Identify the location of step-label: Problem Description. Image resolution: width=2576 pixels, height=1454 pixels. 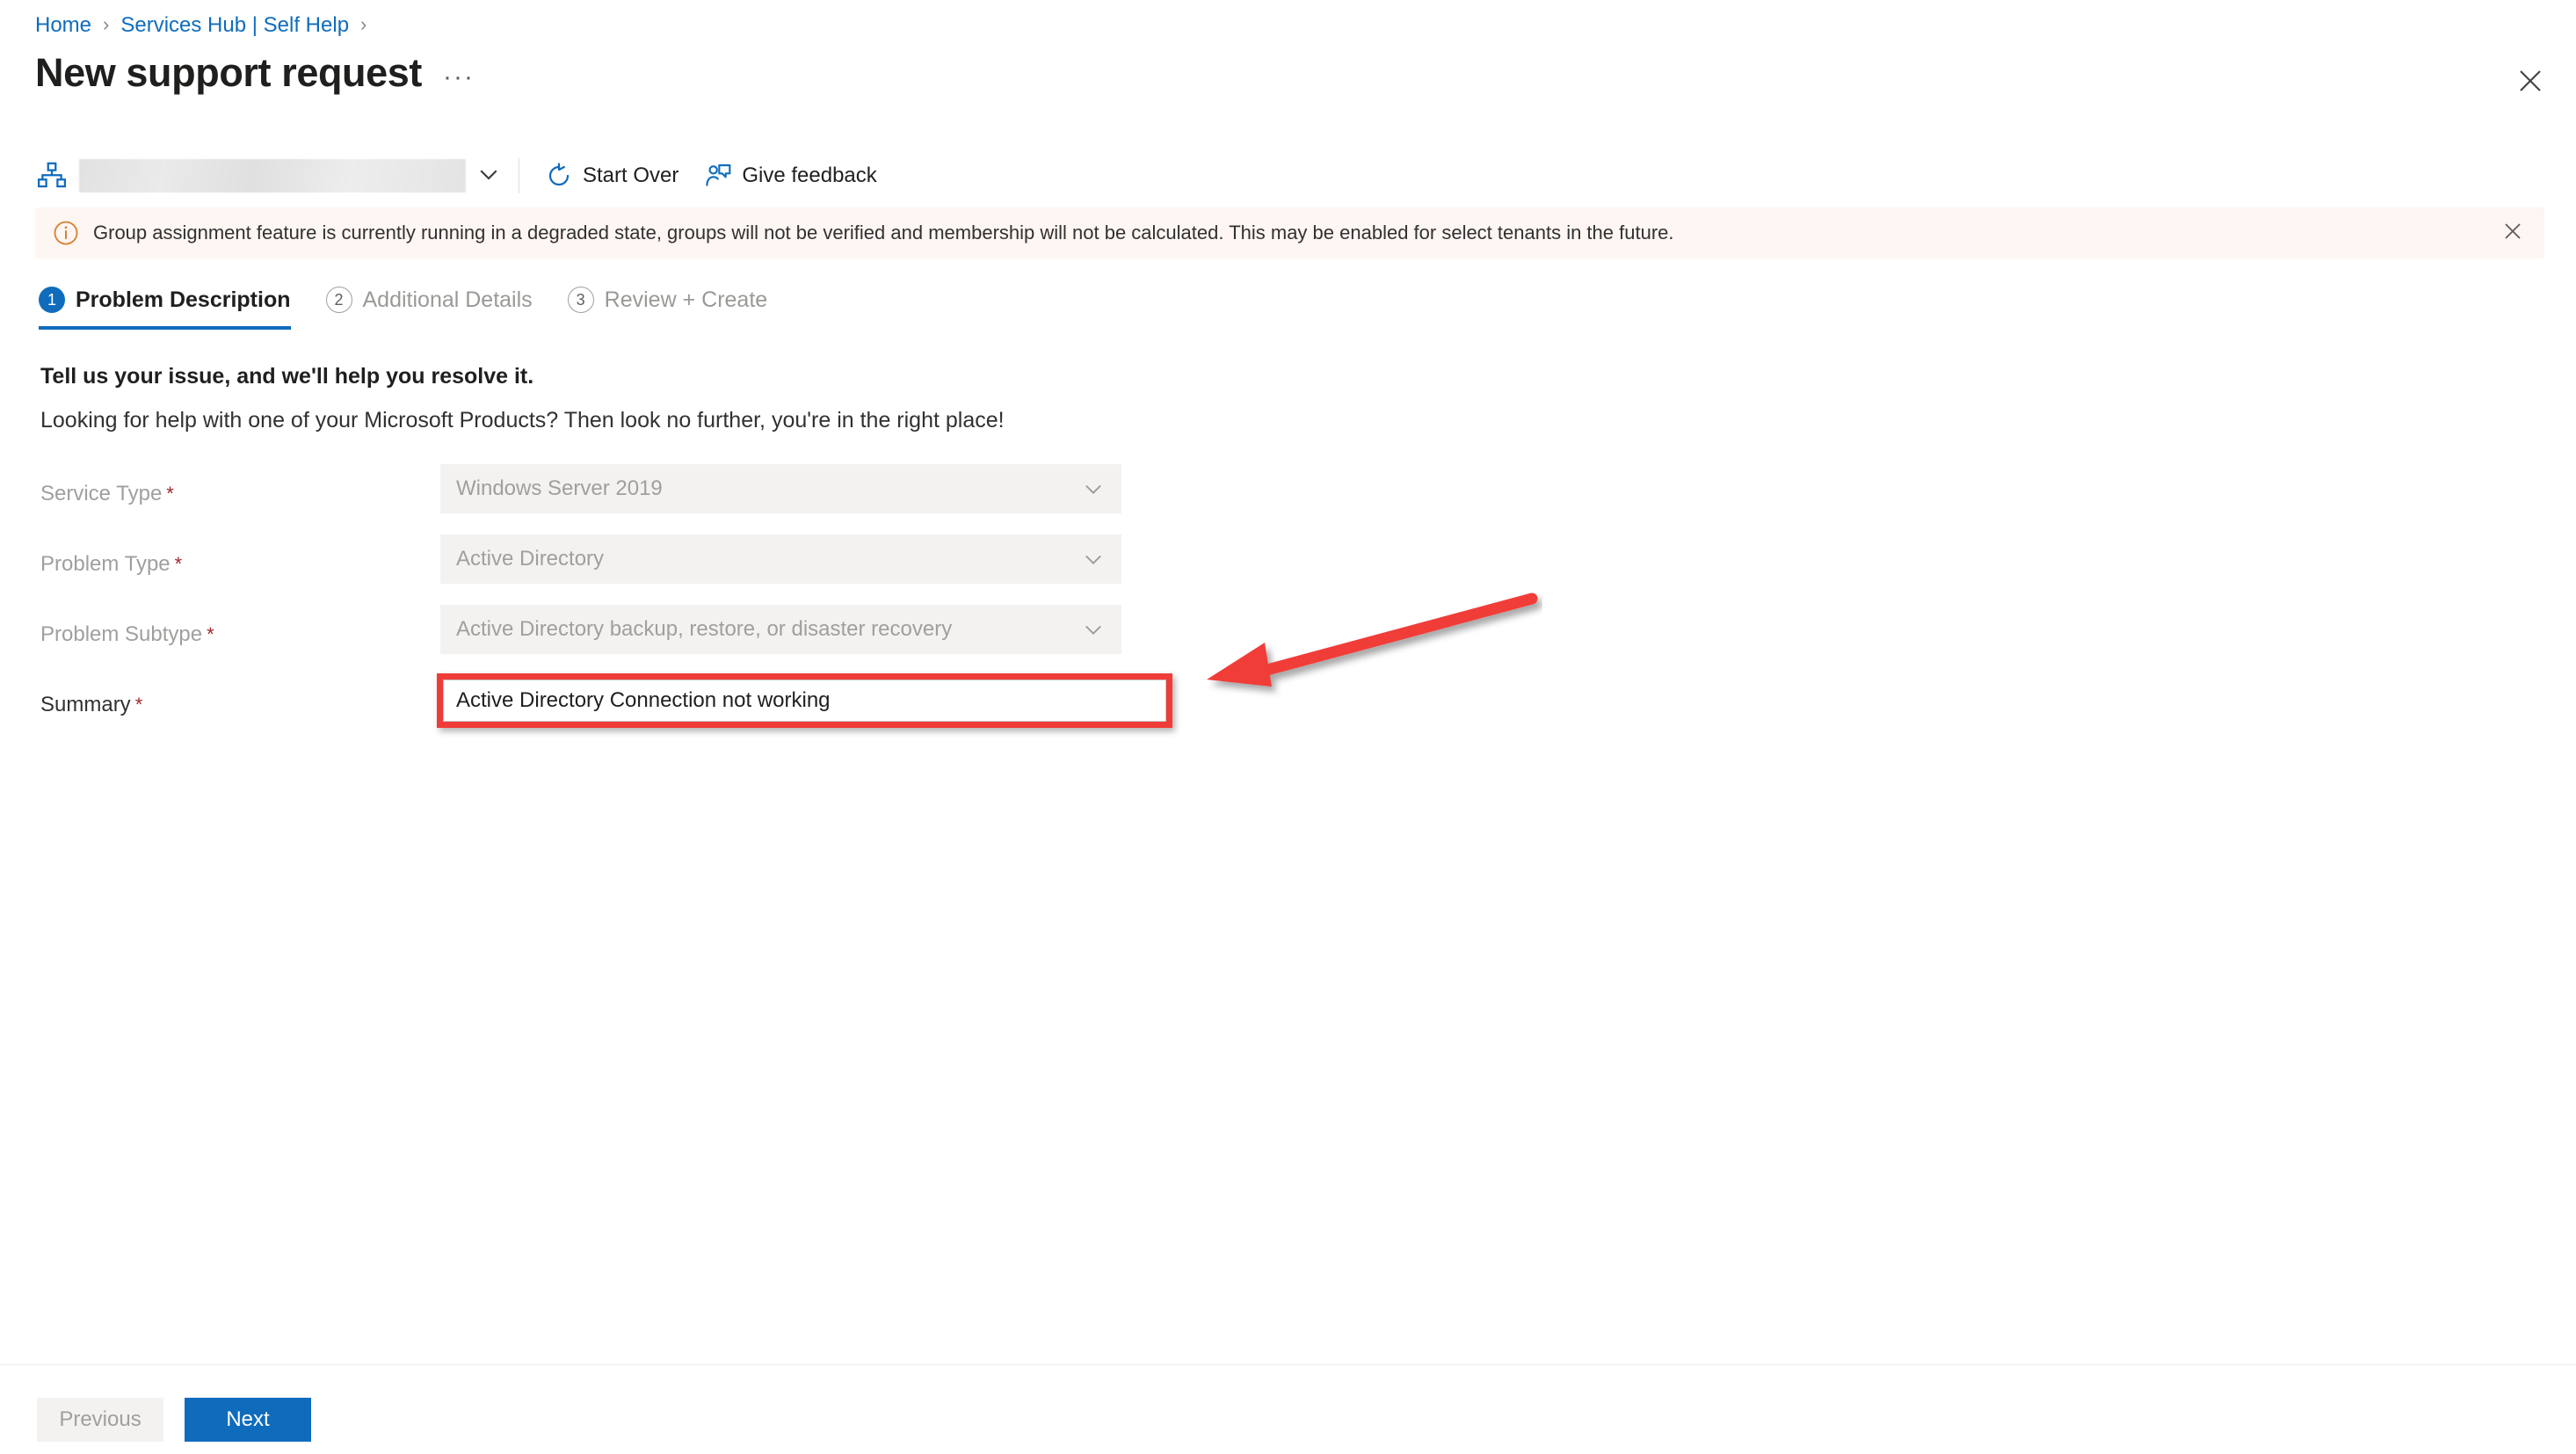
(183, 299).